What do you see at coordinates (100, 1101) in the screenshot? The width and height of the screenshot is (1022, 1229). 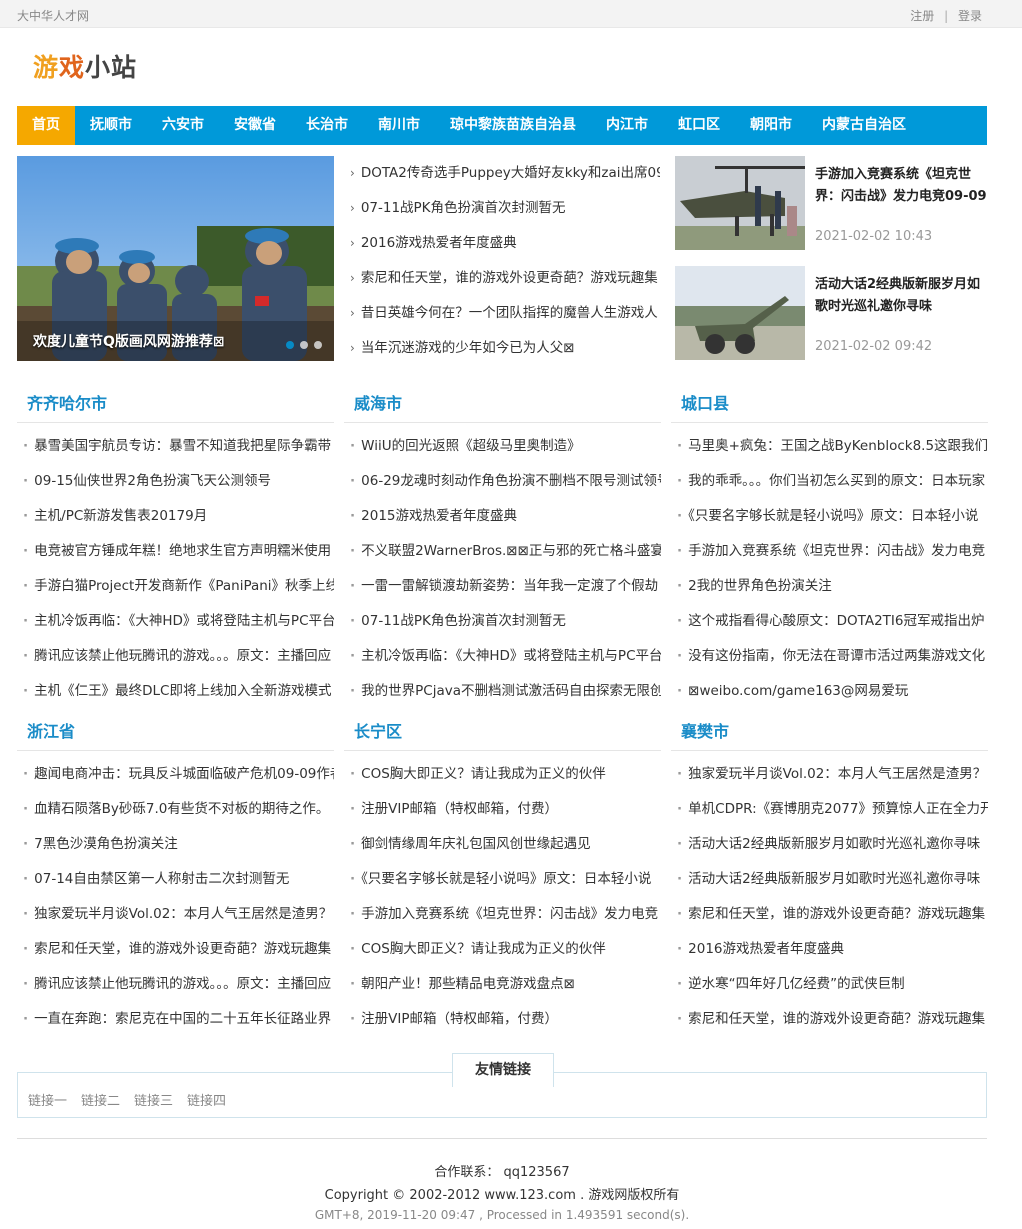 I see `friend-link: 链接二` at bounding box center [100, 1101].